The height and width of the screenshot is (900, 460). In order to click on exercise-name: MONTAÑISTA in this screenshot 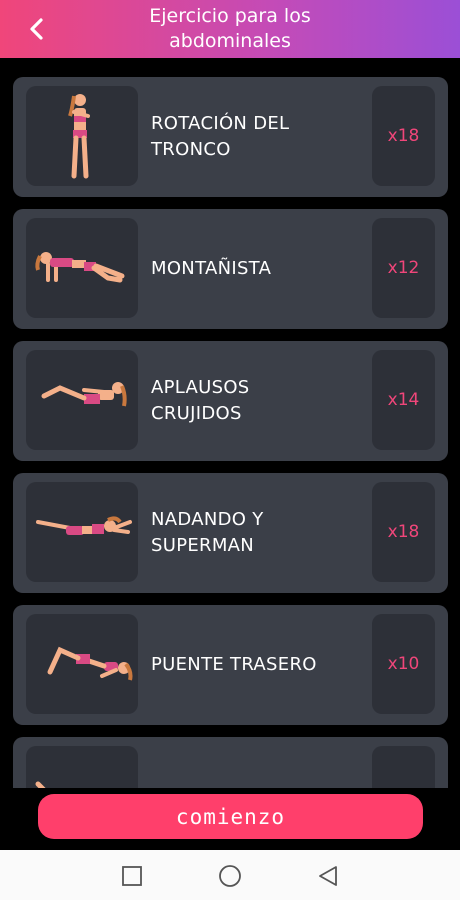, I will do `click(211, 268)`.